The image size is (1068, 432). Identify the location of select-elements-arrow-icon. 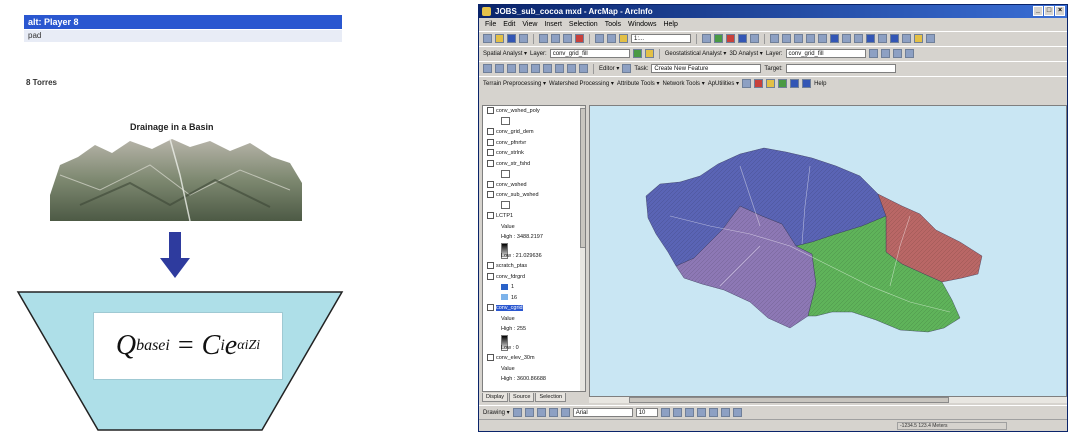
(517, 412).